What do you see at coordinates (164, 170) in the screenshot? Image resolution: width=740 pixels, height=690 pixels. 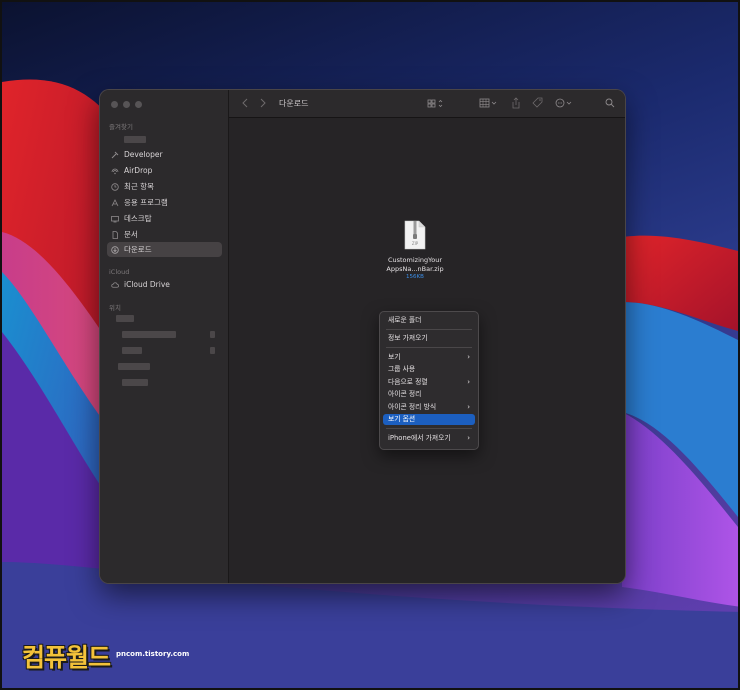 I see `sidebar-item-airdrop: AirDrop` at bounding box center [164, 170].